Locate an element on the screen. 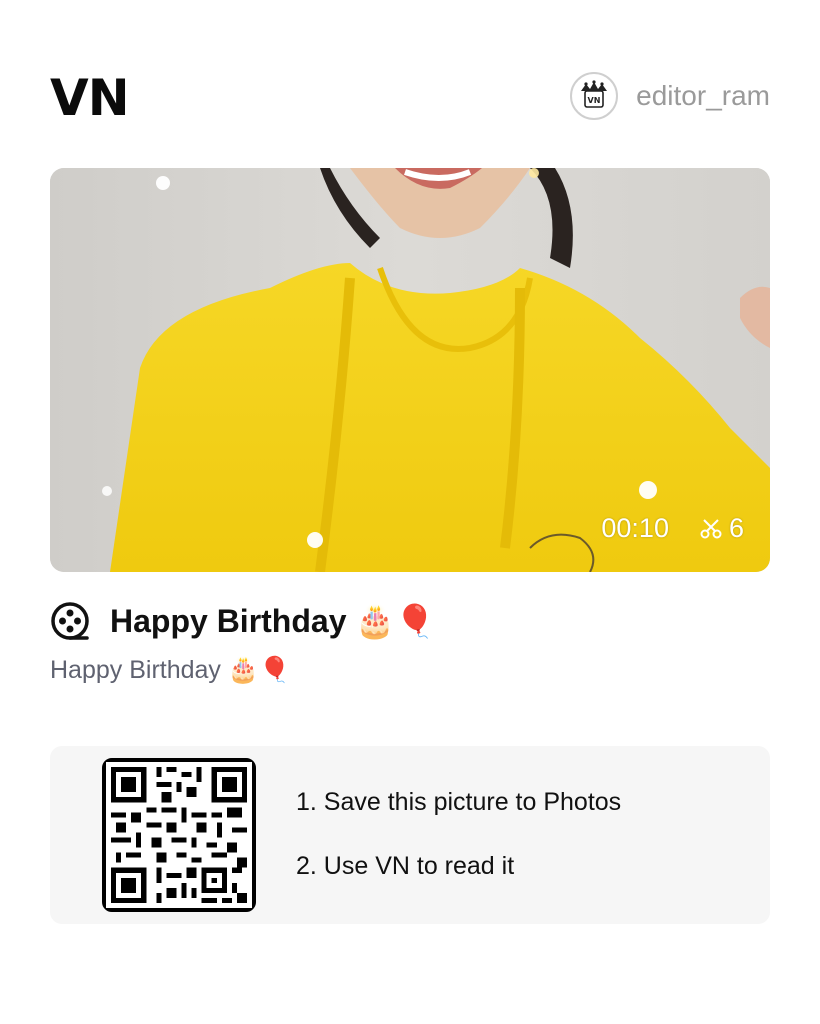 The height and width of the screenshot is (1024, 820). template-description: Happy Birthday 🎂🎈 is located at coordinates (170, 670).